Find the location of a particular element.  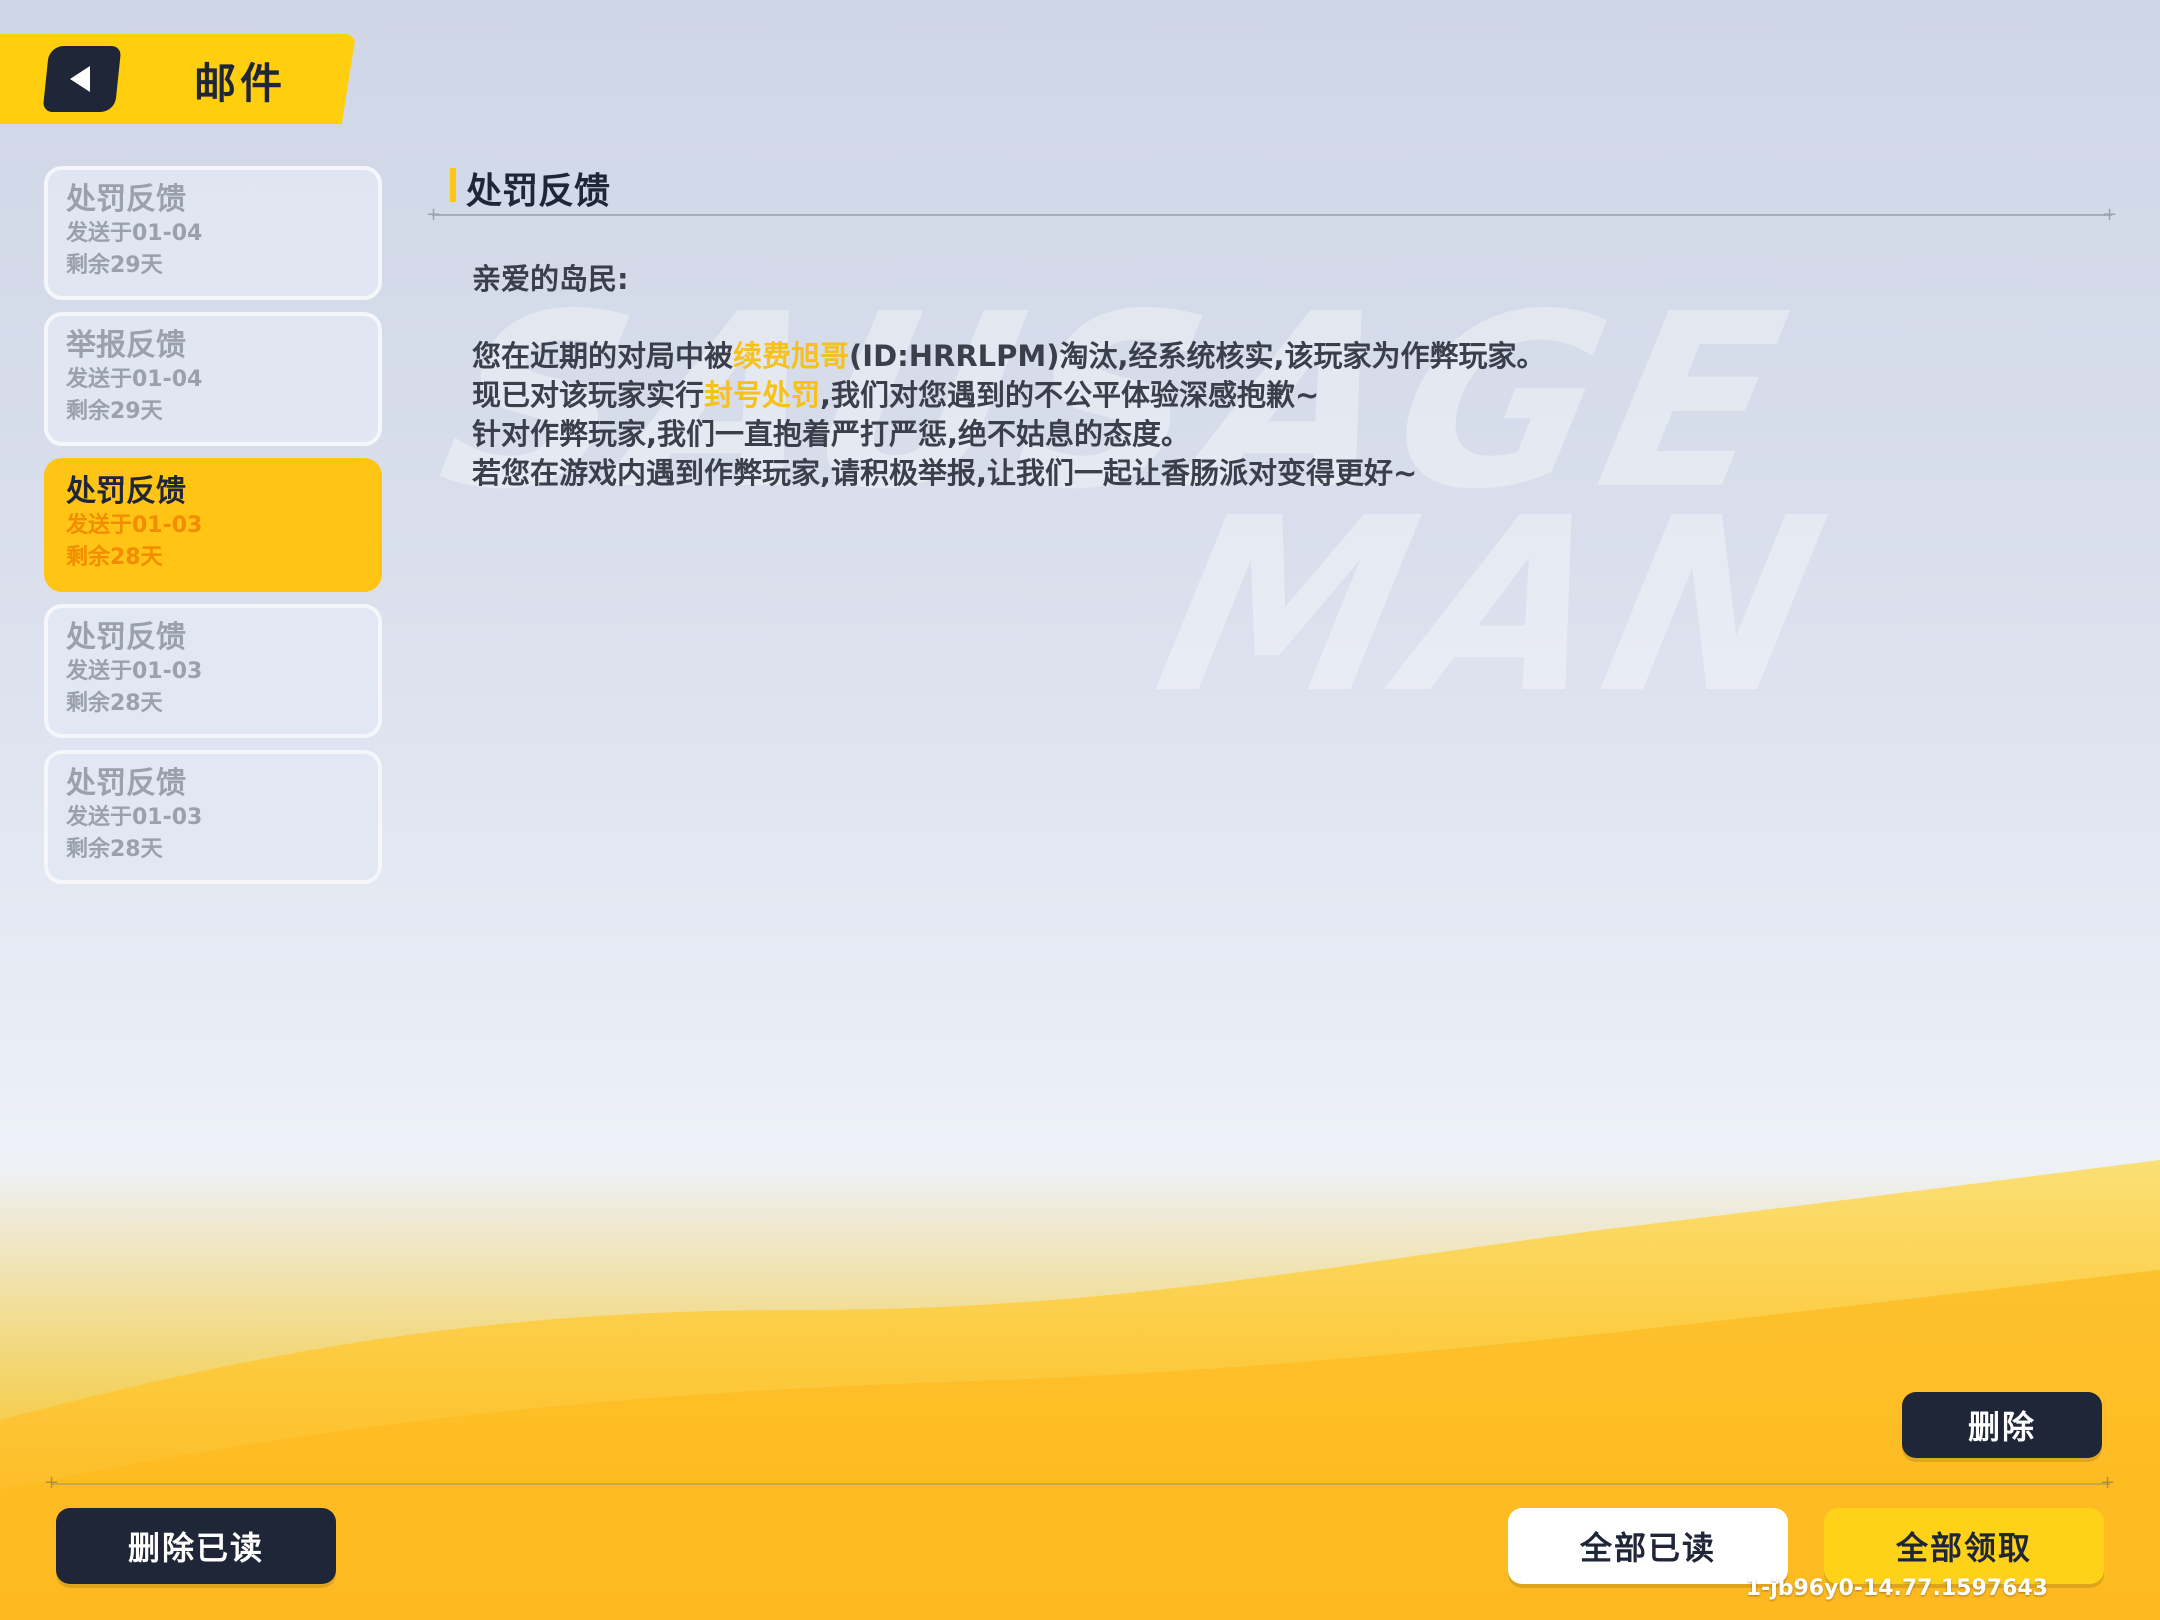

back-triangle-icon is located at coordinates (80, 79).